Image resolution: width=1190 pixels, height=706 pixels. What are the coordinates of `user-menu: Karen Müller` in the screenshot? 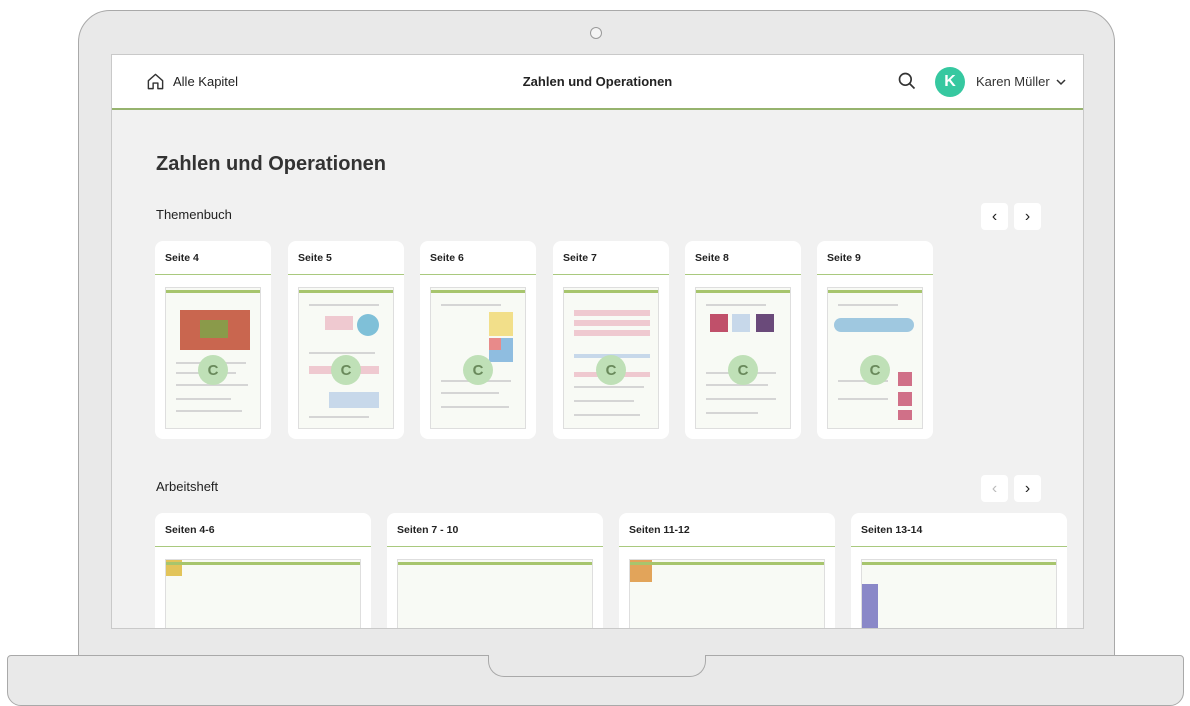 It's located at (1021, 81).